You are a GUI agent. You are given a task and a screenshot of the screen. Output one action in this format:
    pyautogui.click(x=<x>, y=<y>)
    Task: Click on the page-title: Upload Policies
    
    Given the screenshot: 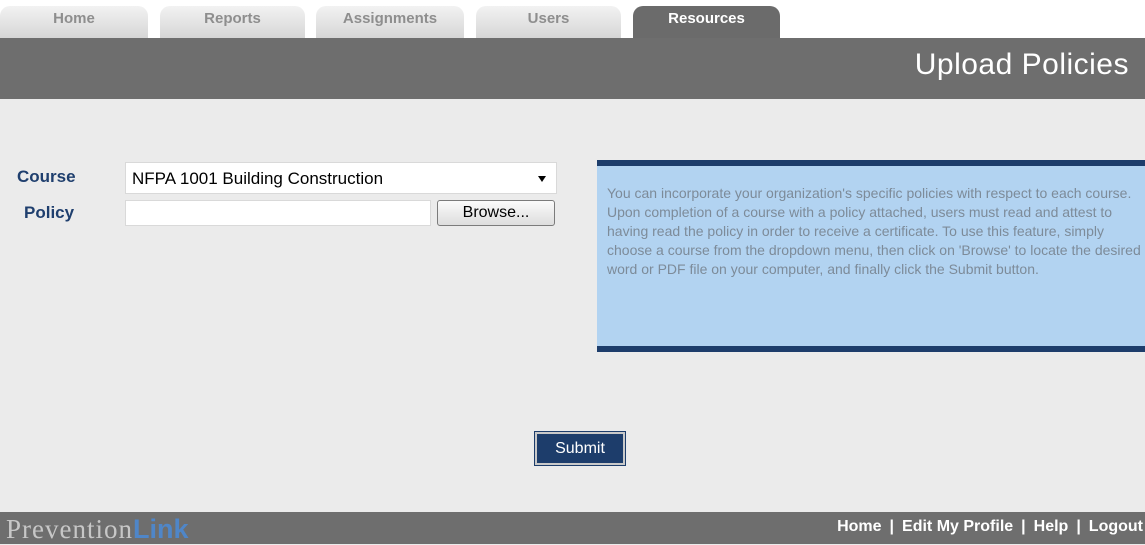 What is the action you would take?
    pyautogui.click(x=1021, y=64)
    